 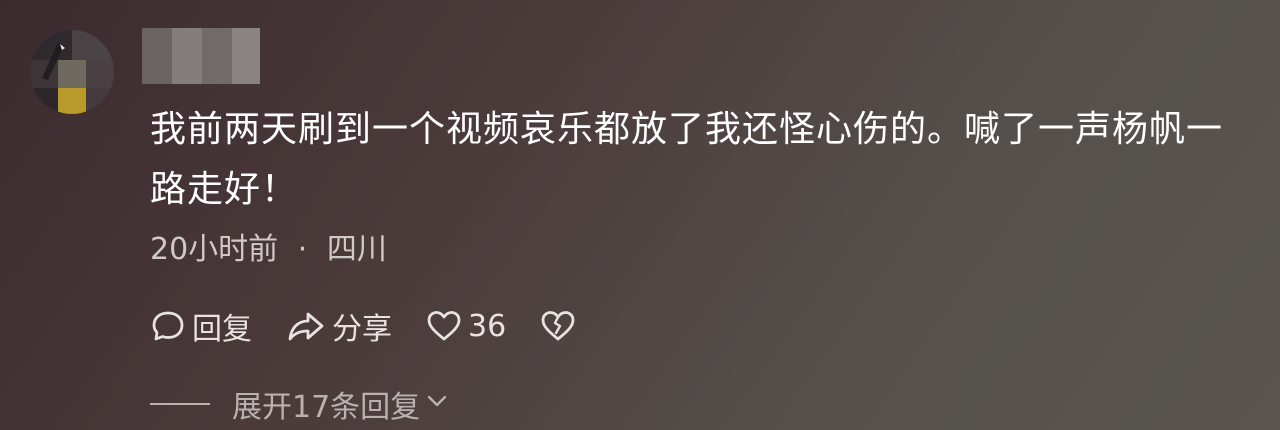 What do you see at coordinates (435, 404) in the screenshot?
I see `chevron-down-icon` at bounding box center [435, 404].